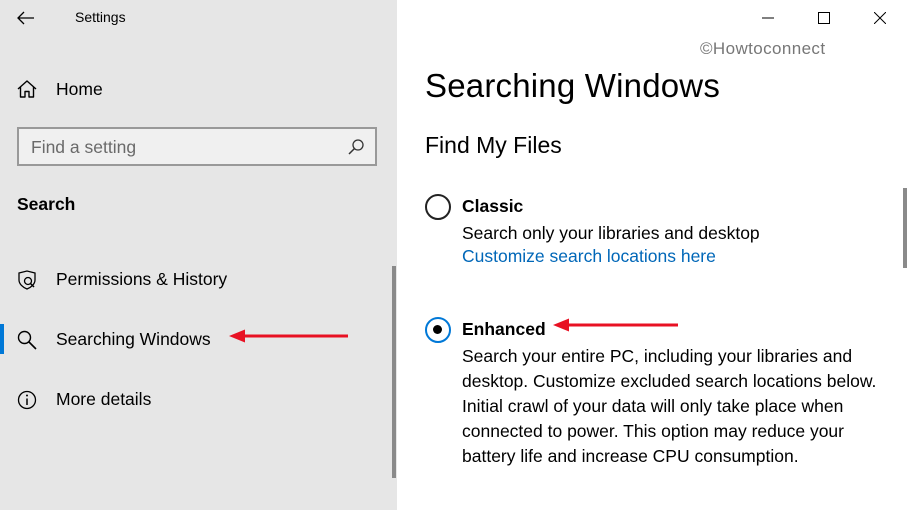 The image size is (910, 510). I want to click on search-input, so click(181, 147).